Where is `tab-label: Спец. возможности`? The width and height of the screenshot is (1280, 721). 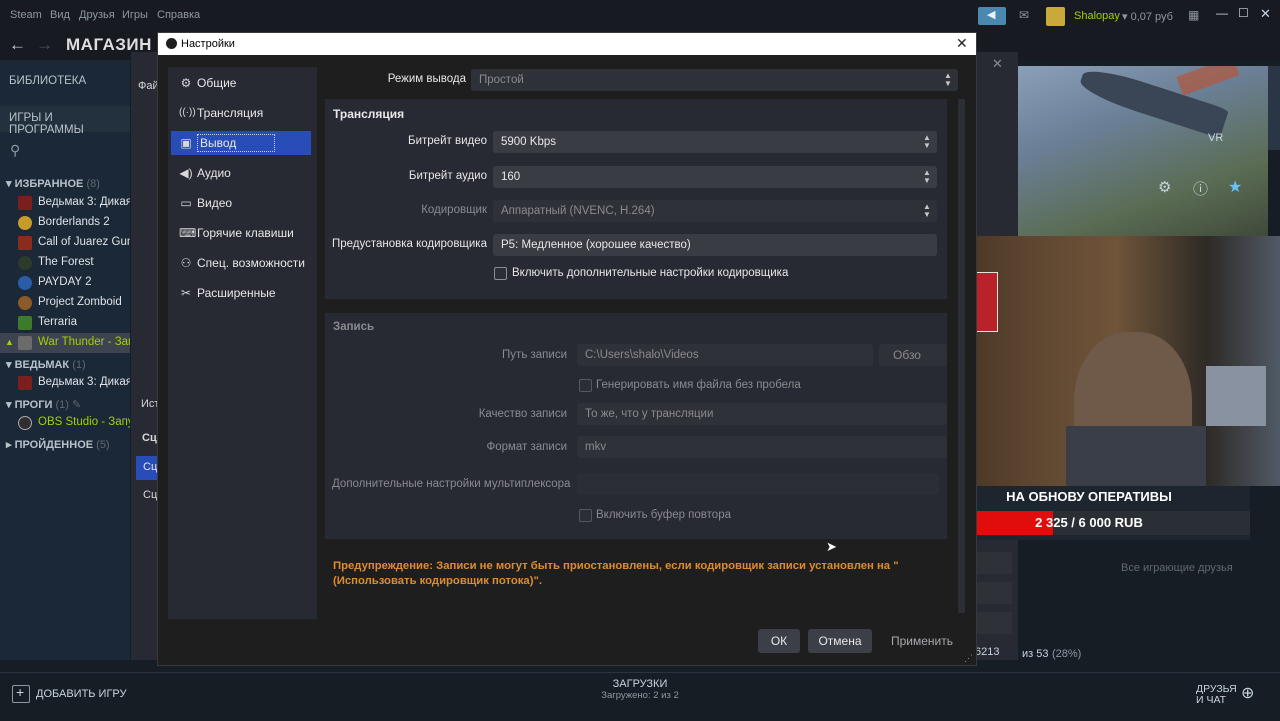 tab-label: Спец. возможности is located at coordinates (251, 263).